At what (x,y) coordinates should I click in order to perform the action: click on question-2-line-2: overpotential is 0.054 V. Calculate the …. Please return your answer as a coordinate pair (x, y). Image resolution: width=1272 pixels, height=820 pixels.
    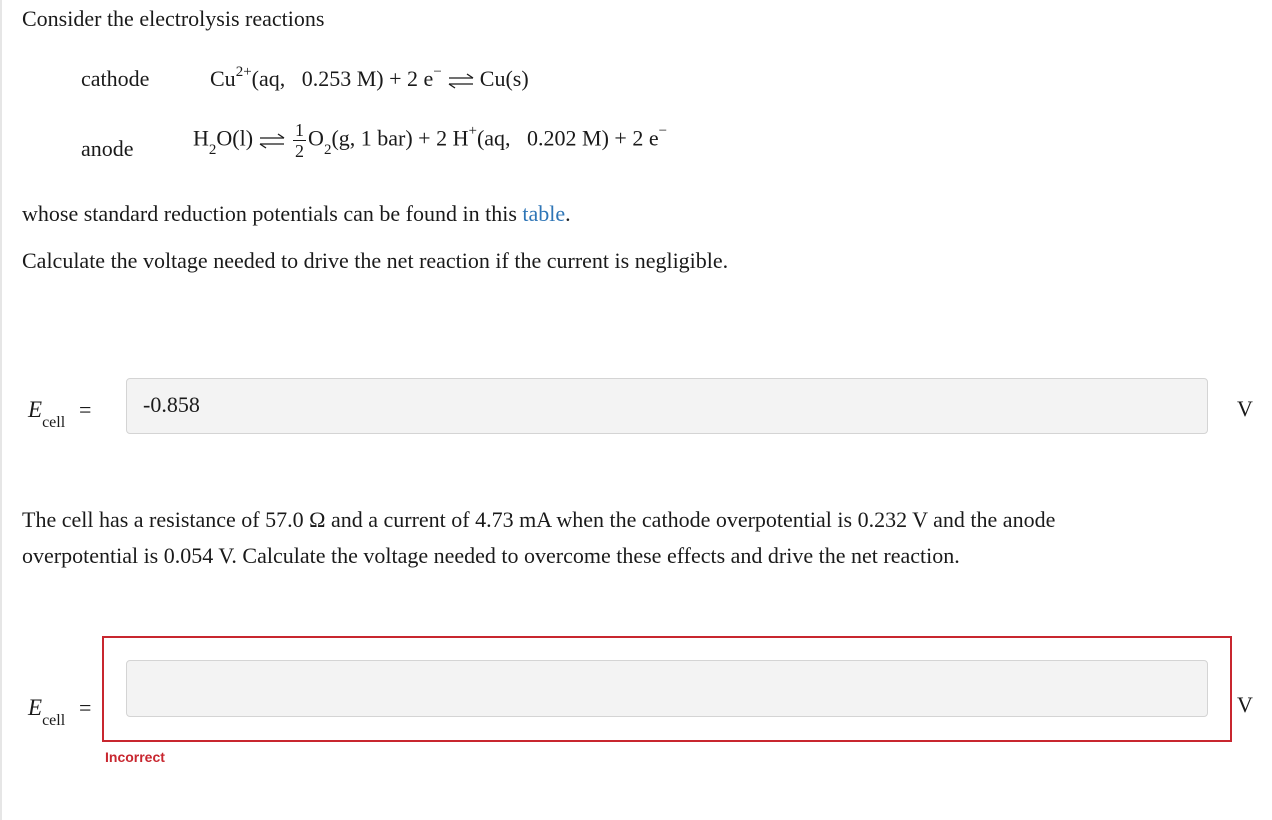
    Looking at the image, I should click on (491, 555).